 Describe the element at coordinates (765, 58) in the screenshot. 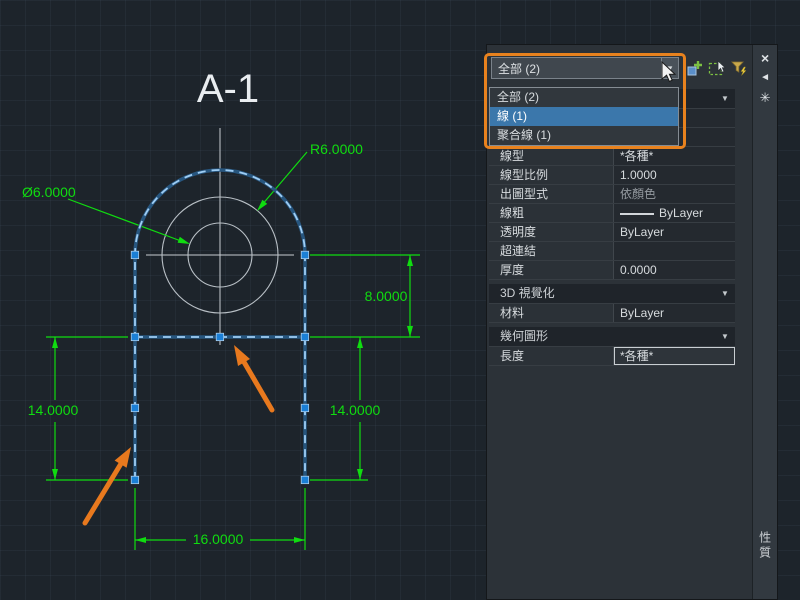

I see `close-icon: ×` at that location.